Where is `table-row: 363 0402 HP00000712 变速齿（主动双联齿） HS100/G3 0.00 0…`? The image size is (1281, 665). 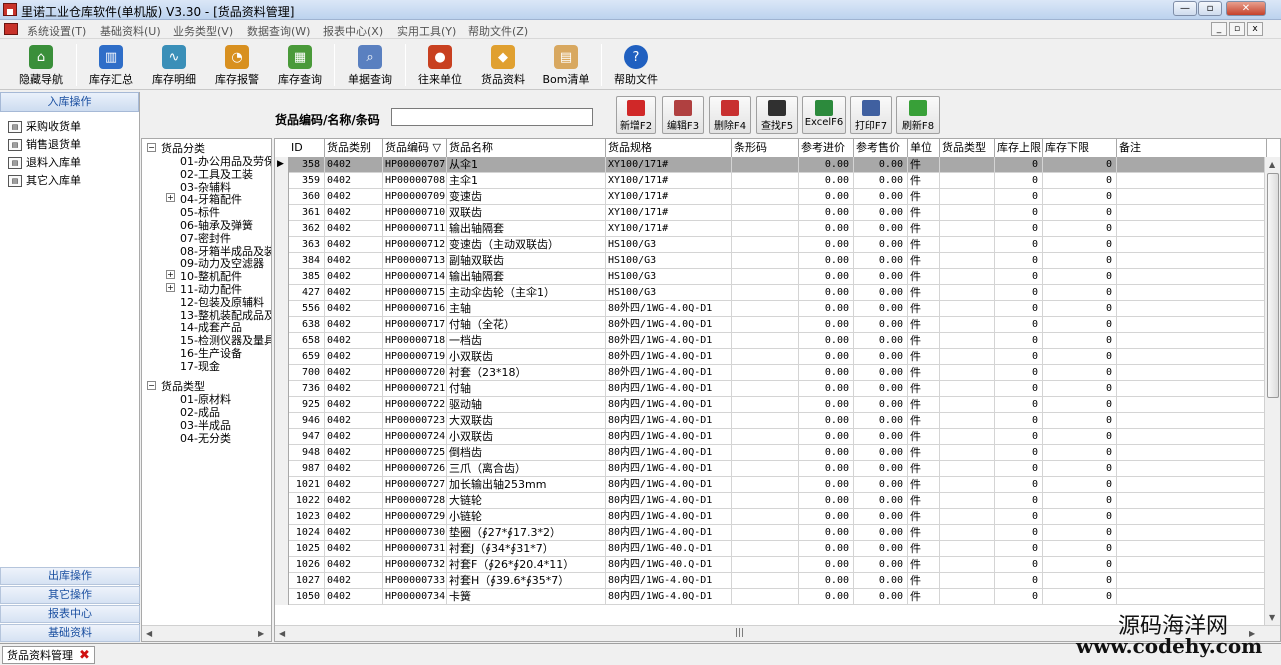 table-row: 363 0402 HP00000712 变速齿（主动双联齿） HS100/G3 0.00 0… is located at coordinates (771, 245).